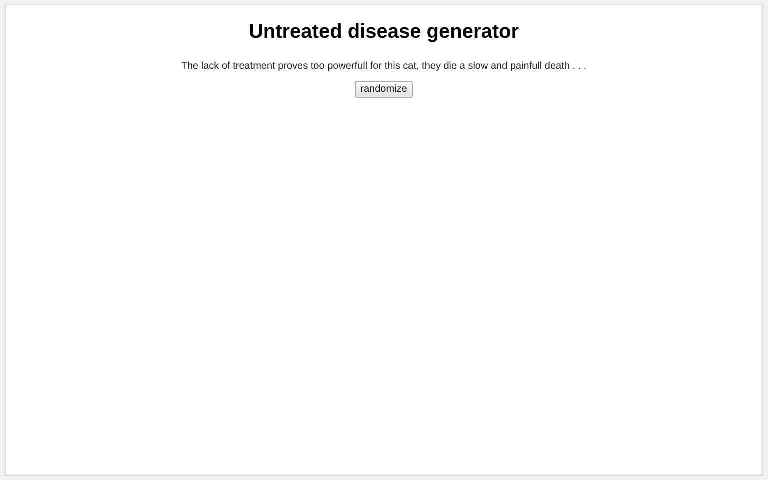 Image resolution: width=768 pixels, height=480 pixels. Describe the element at coordinates (384, 89) in the screenshot. I see `randomize-button: randomize` at that location.